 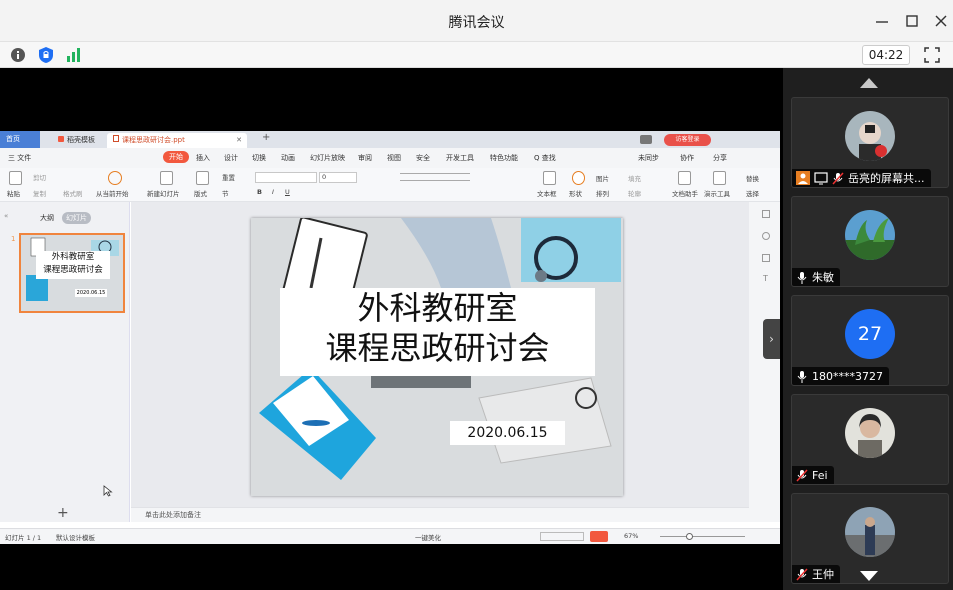 I want to click on property-icon, so click(x=766, y=214).